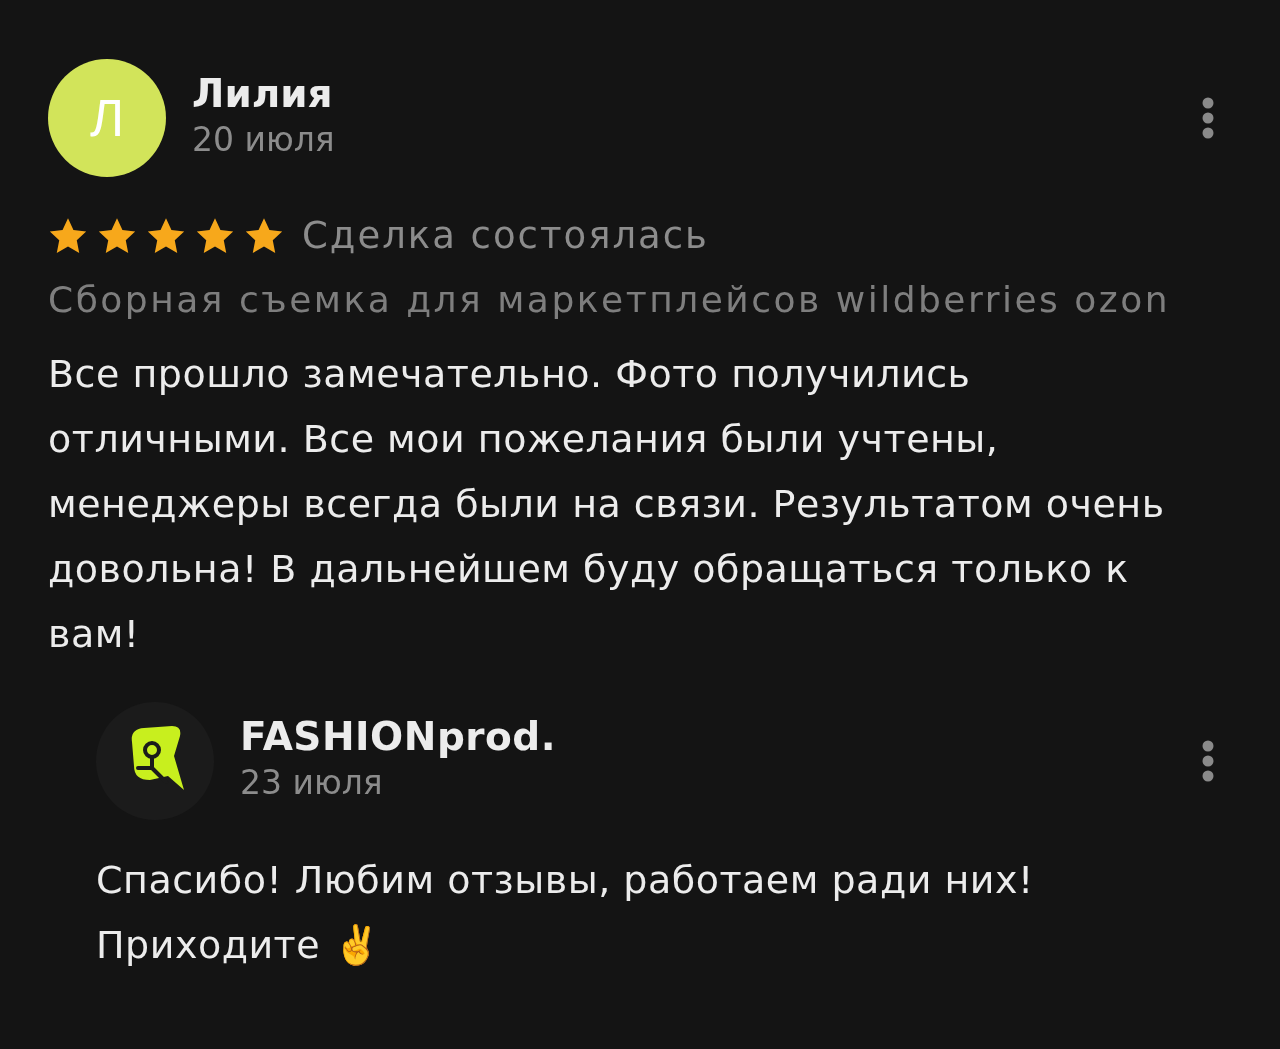 This screenshot has height=1049, width=1280. What do you see at coordinates (155, 761) in the screenshot?
I see `logo-icon` at bounding box center [155, 761].